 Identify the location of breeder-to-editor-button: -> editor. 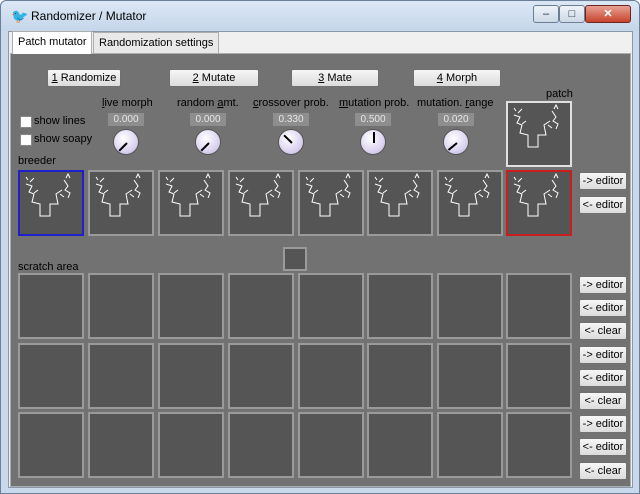
(603, 181).